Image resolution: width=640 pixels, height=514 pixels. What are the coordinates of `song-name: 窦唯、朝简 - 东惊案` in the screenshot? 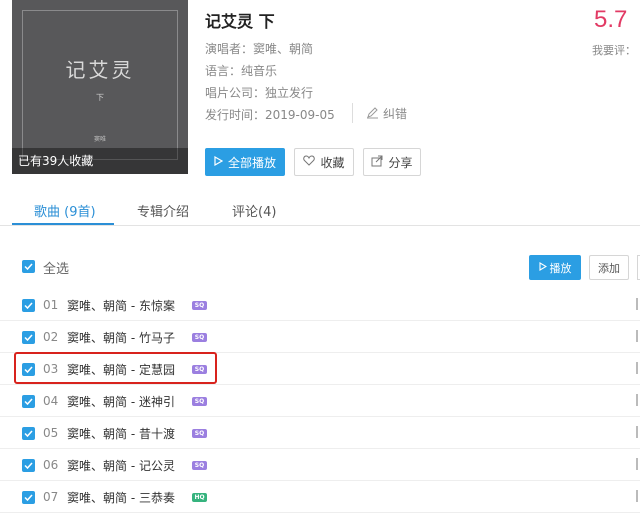 It's located at (121, 305).